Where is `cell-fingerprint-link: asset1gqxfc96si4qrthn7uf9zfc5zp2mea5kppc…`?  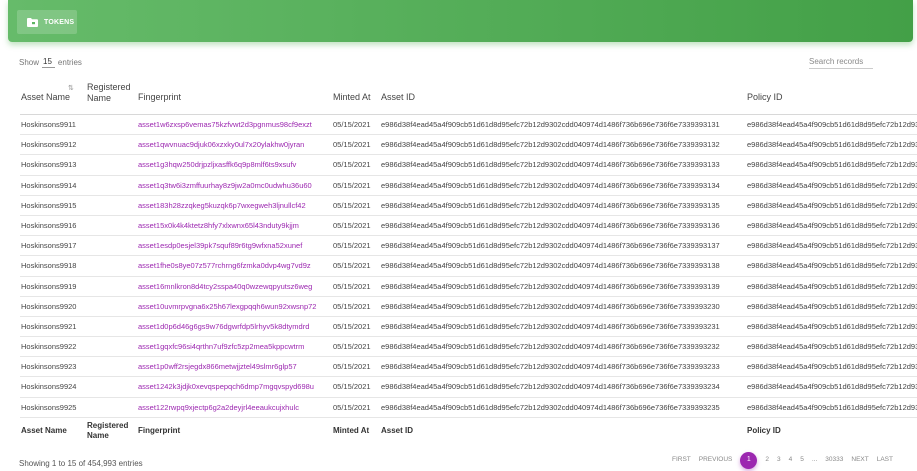 cell-fingerprint-link: asset1gqxfc96si4qrthn7uf9zfc5zp2mea5kppc… is located at coordinates (234, 347).